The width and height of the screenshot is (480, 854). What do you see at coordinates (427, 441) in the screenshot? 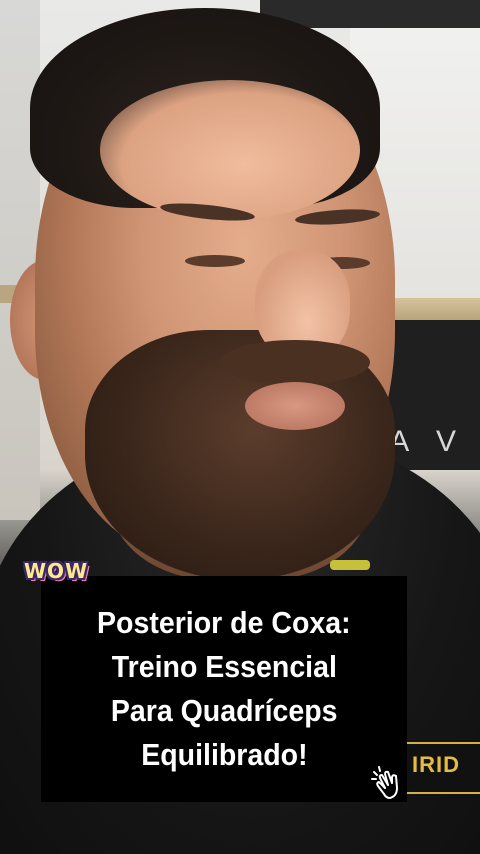
I see `background-panel-letters: A V` at bounding box center [427, 441].